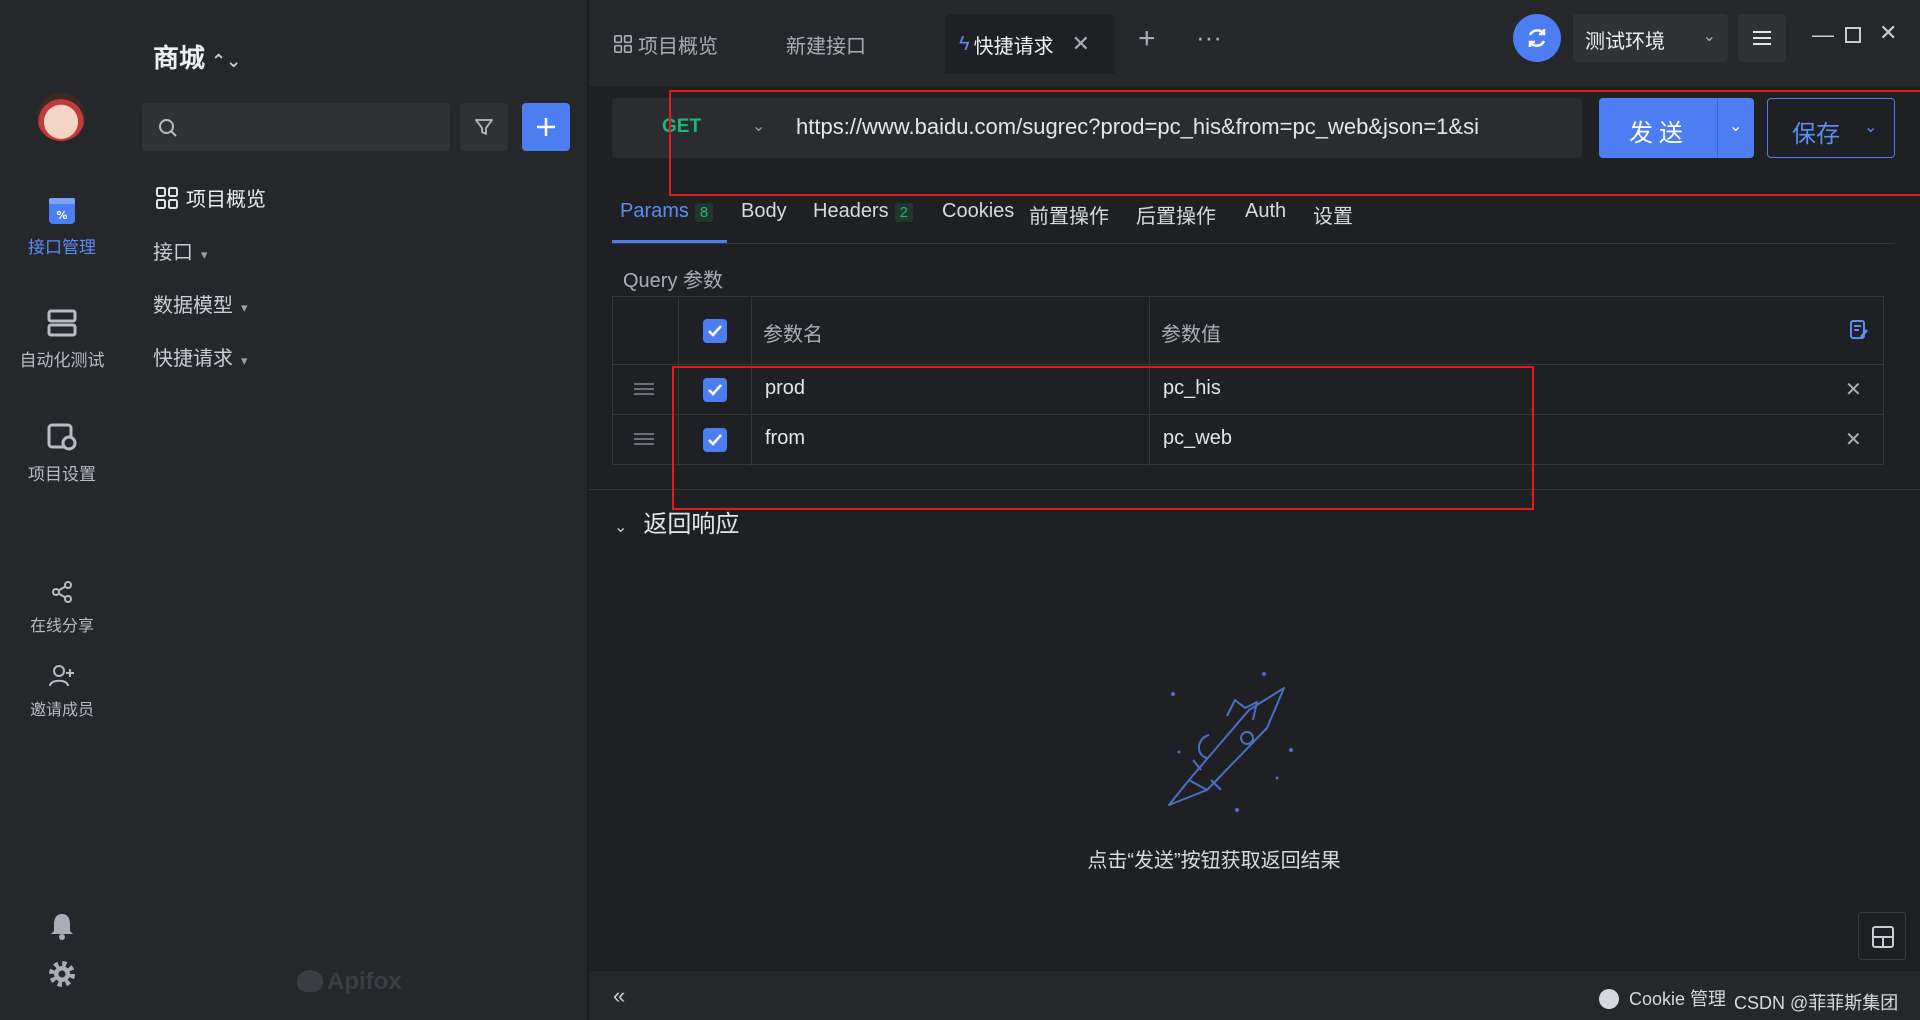 The image size is (1920, 1020). I want to click on search-input, so click(296, 127).